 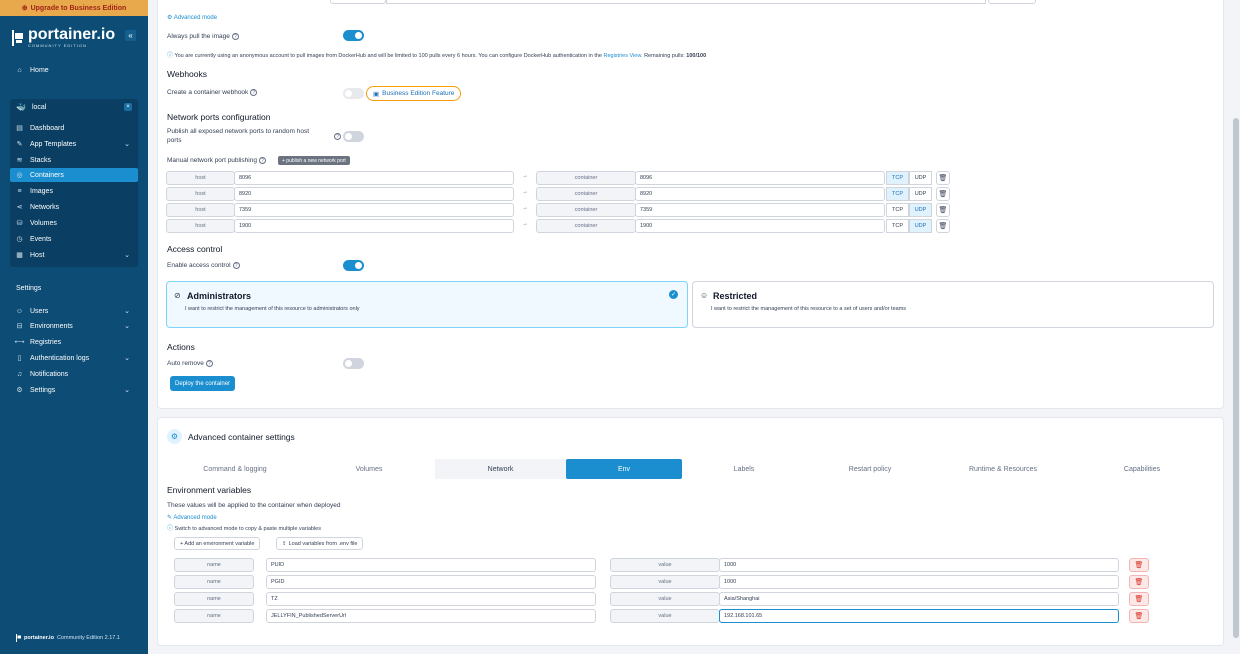 What do you see at coordinates (203, 383) in the screenshot?
I see `deploy-container-button: Deploy the container` at bounding box center [203, 383].